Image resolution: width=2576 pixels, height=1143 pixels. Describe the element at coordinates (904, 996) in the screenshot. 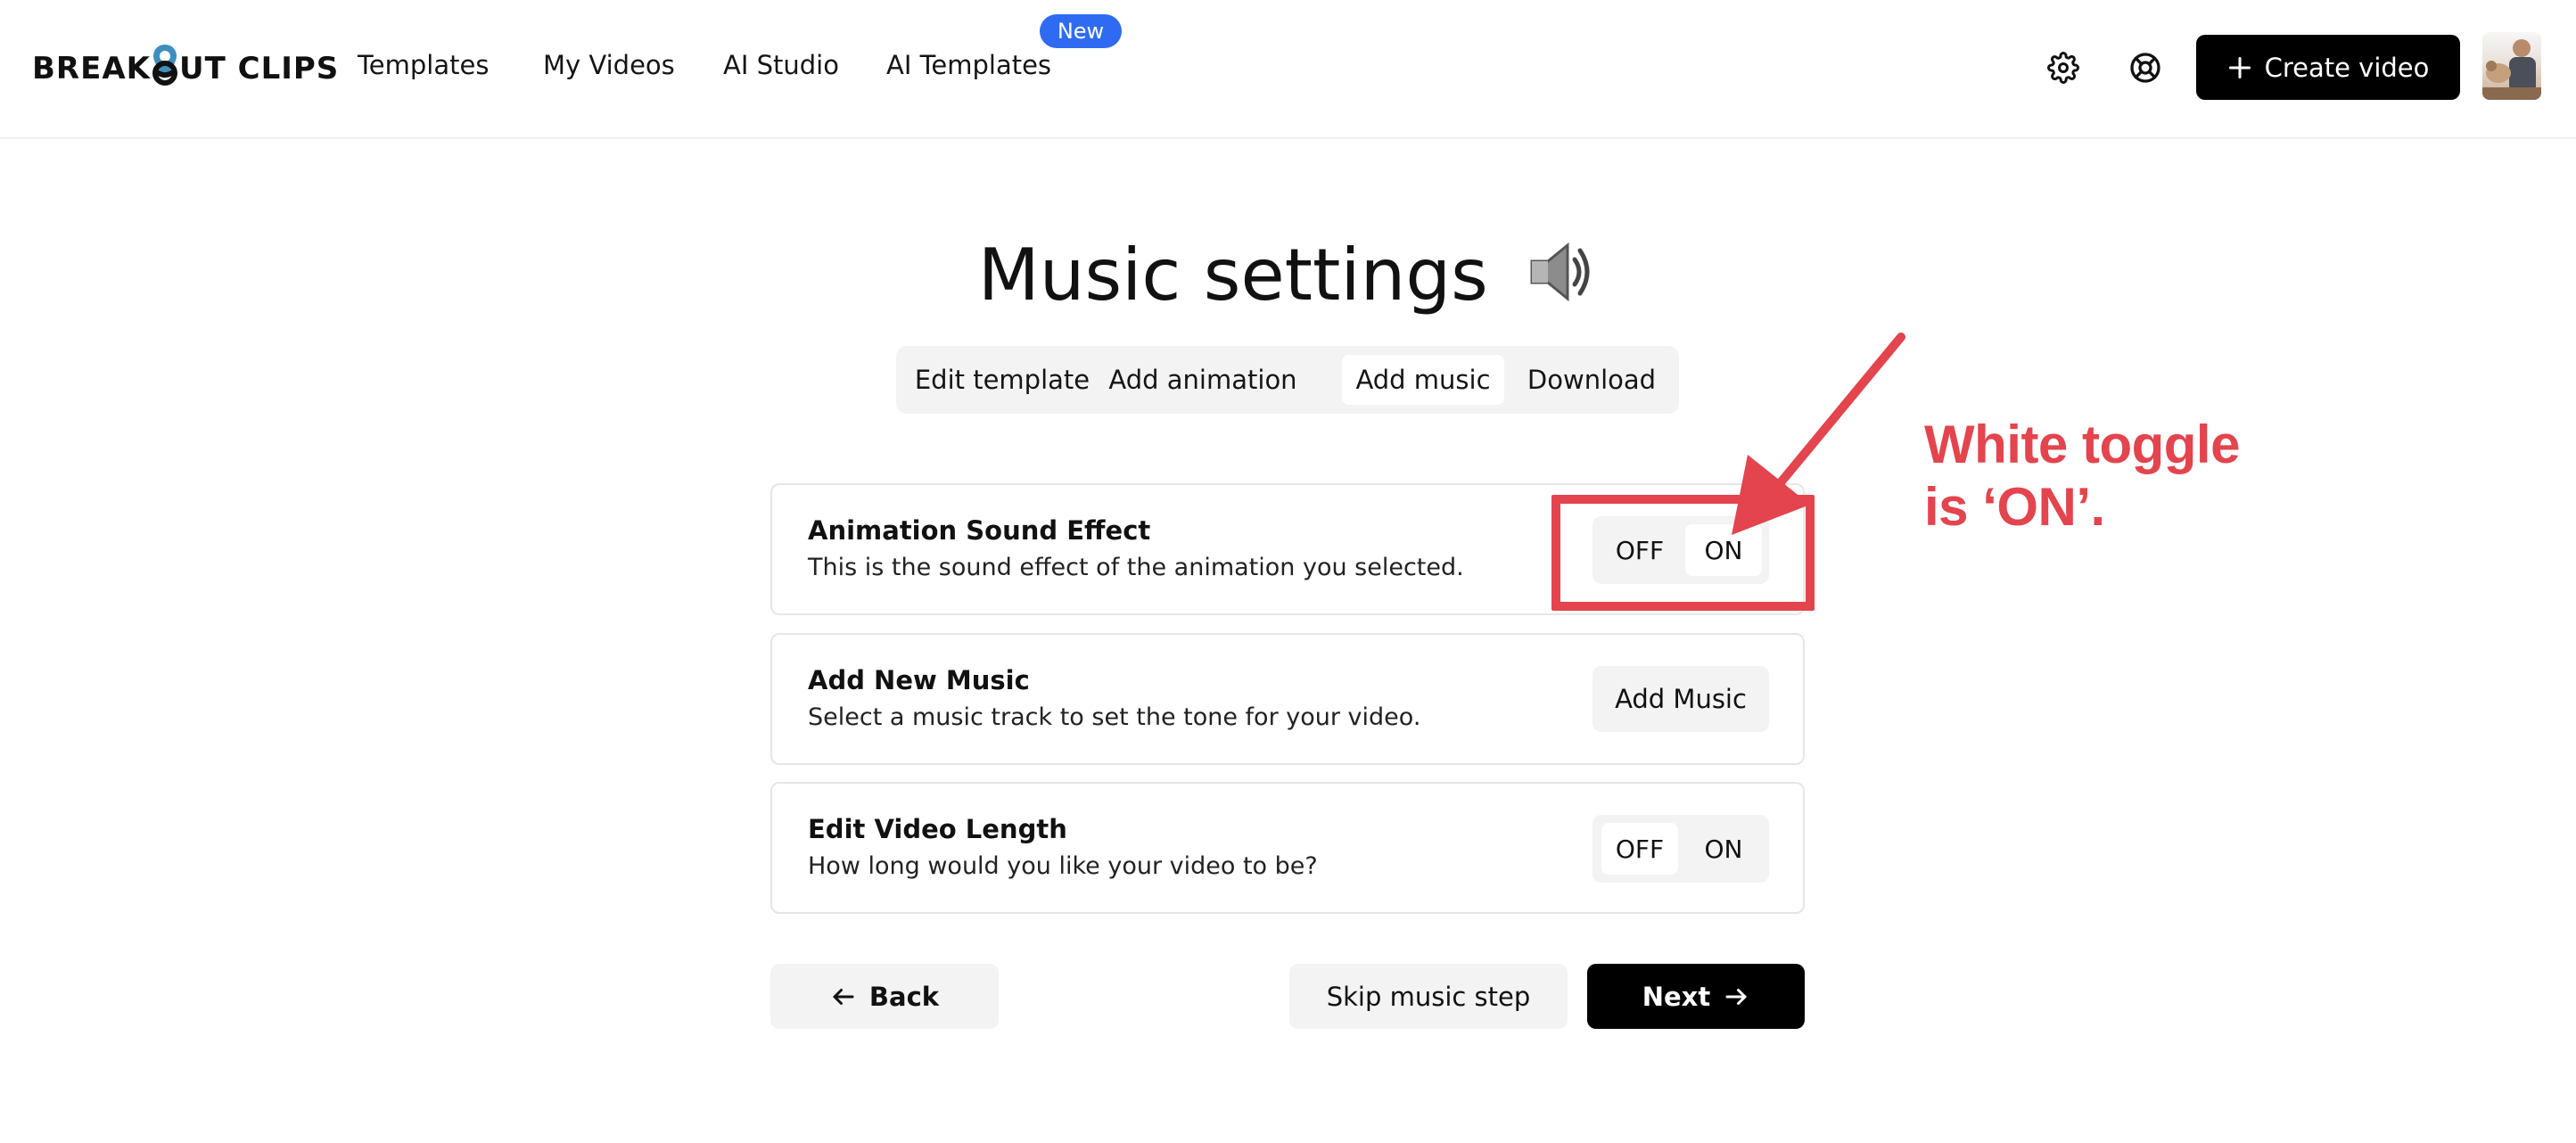

I see `back-label: Back` at that location.